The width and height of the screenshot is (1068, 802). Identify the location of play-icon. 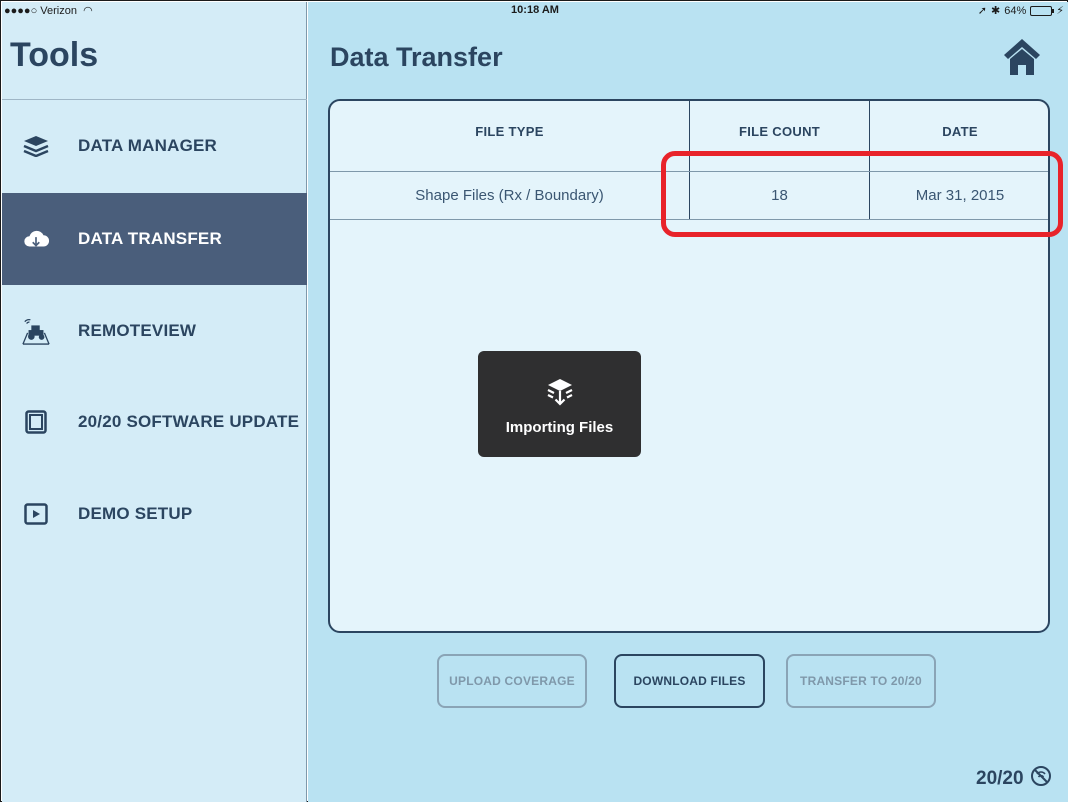
(36, 514).